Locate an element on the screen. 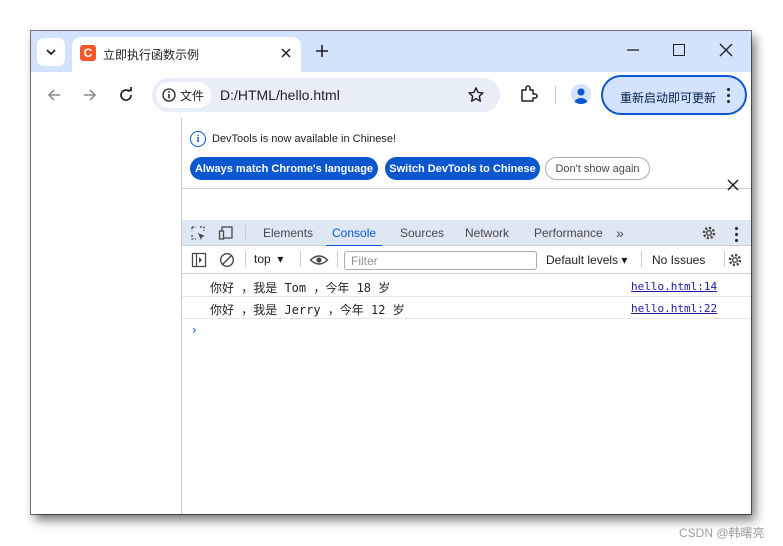 Image resolution: width=783 pixels, height=546 pixels. console-settings-gear-icon is located at coordinates (735, 260).